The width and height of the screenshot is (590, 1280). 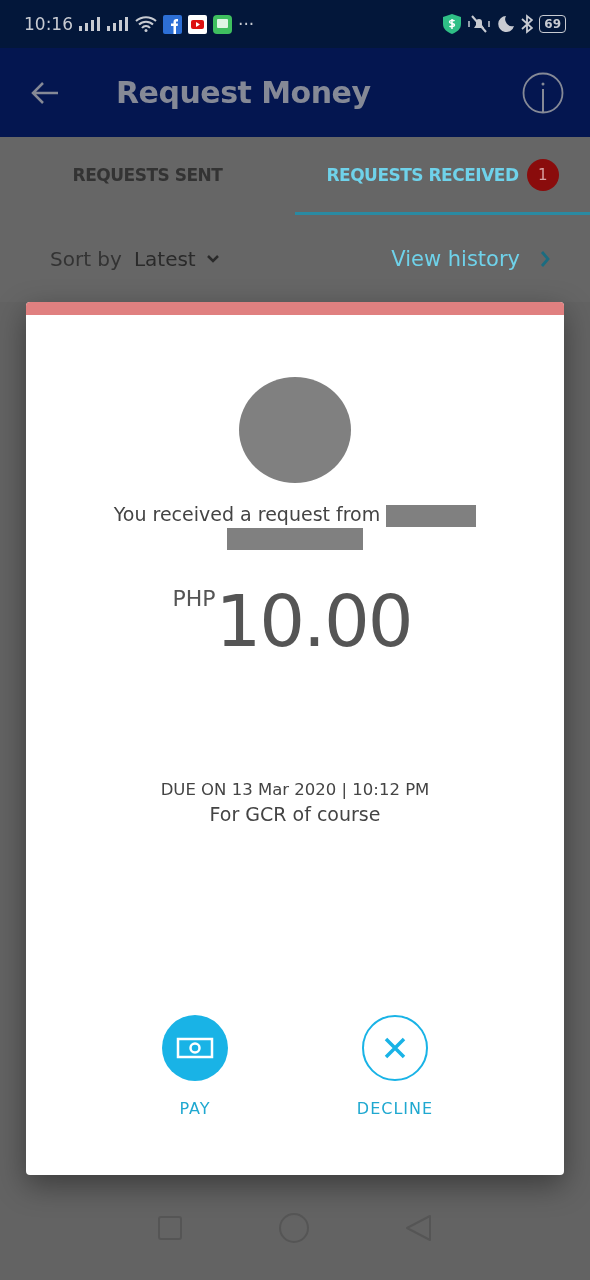 I want to click on battery-indicator: 69, so click(x=552, y=24).